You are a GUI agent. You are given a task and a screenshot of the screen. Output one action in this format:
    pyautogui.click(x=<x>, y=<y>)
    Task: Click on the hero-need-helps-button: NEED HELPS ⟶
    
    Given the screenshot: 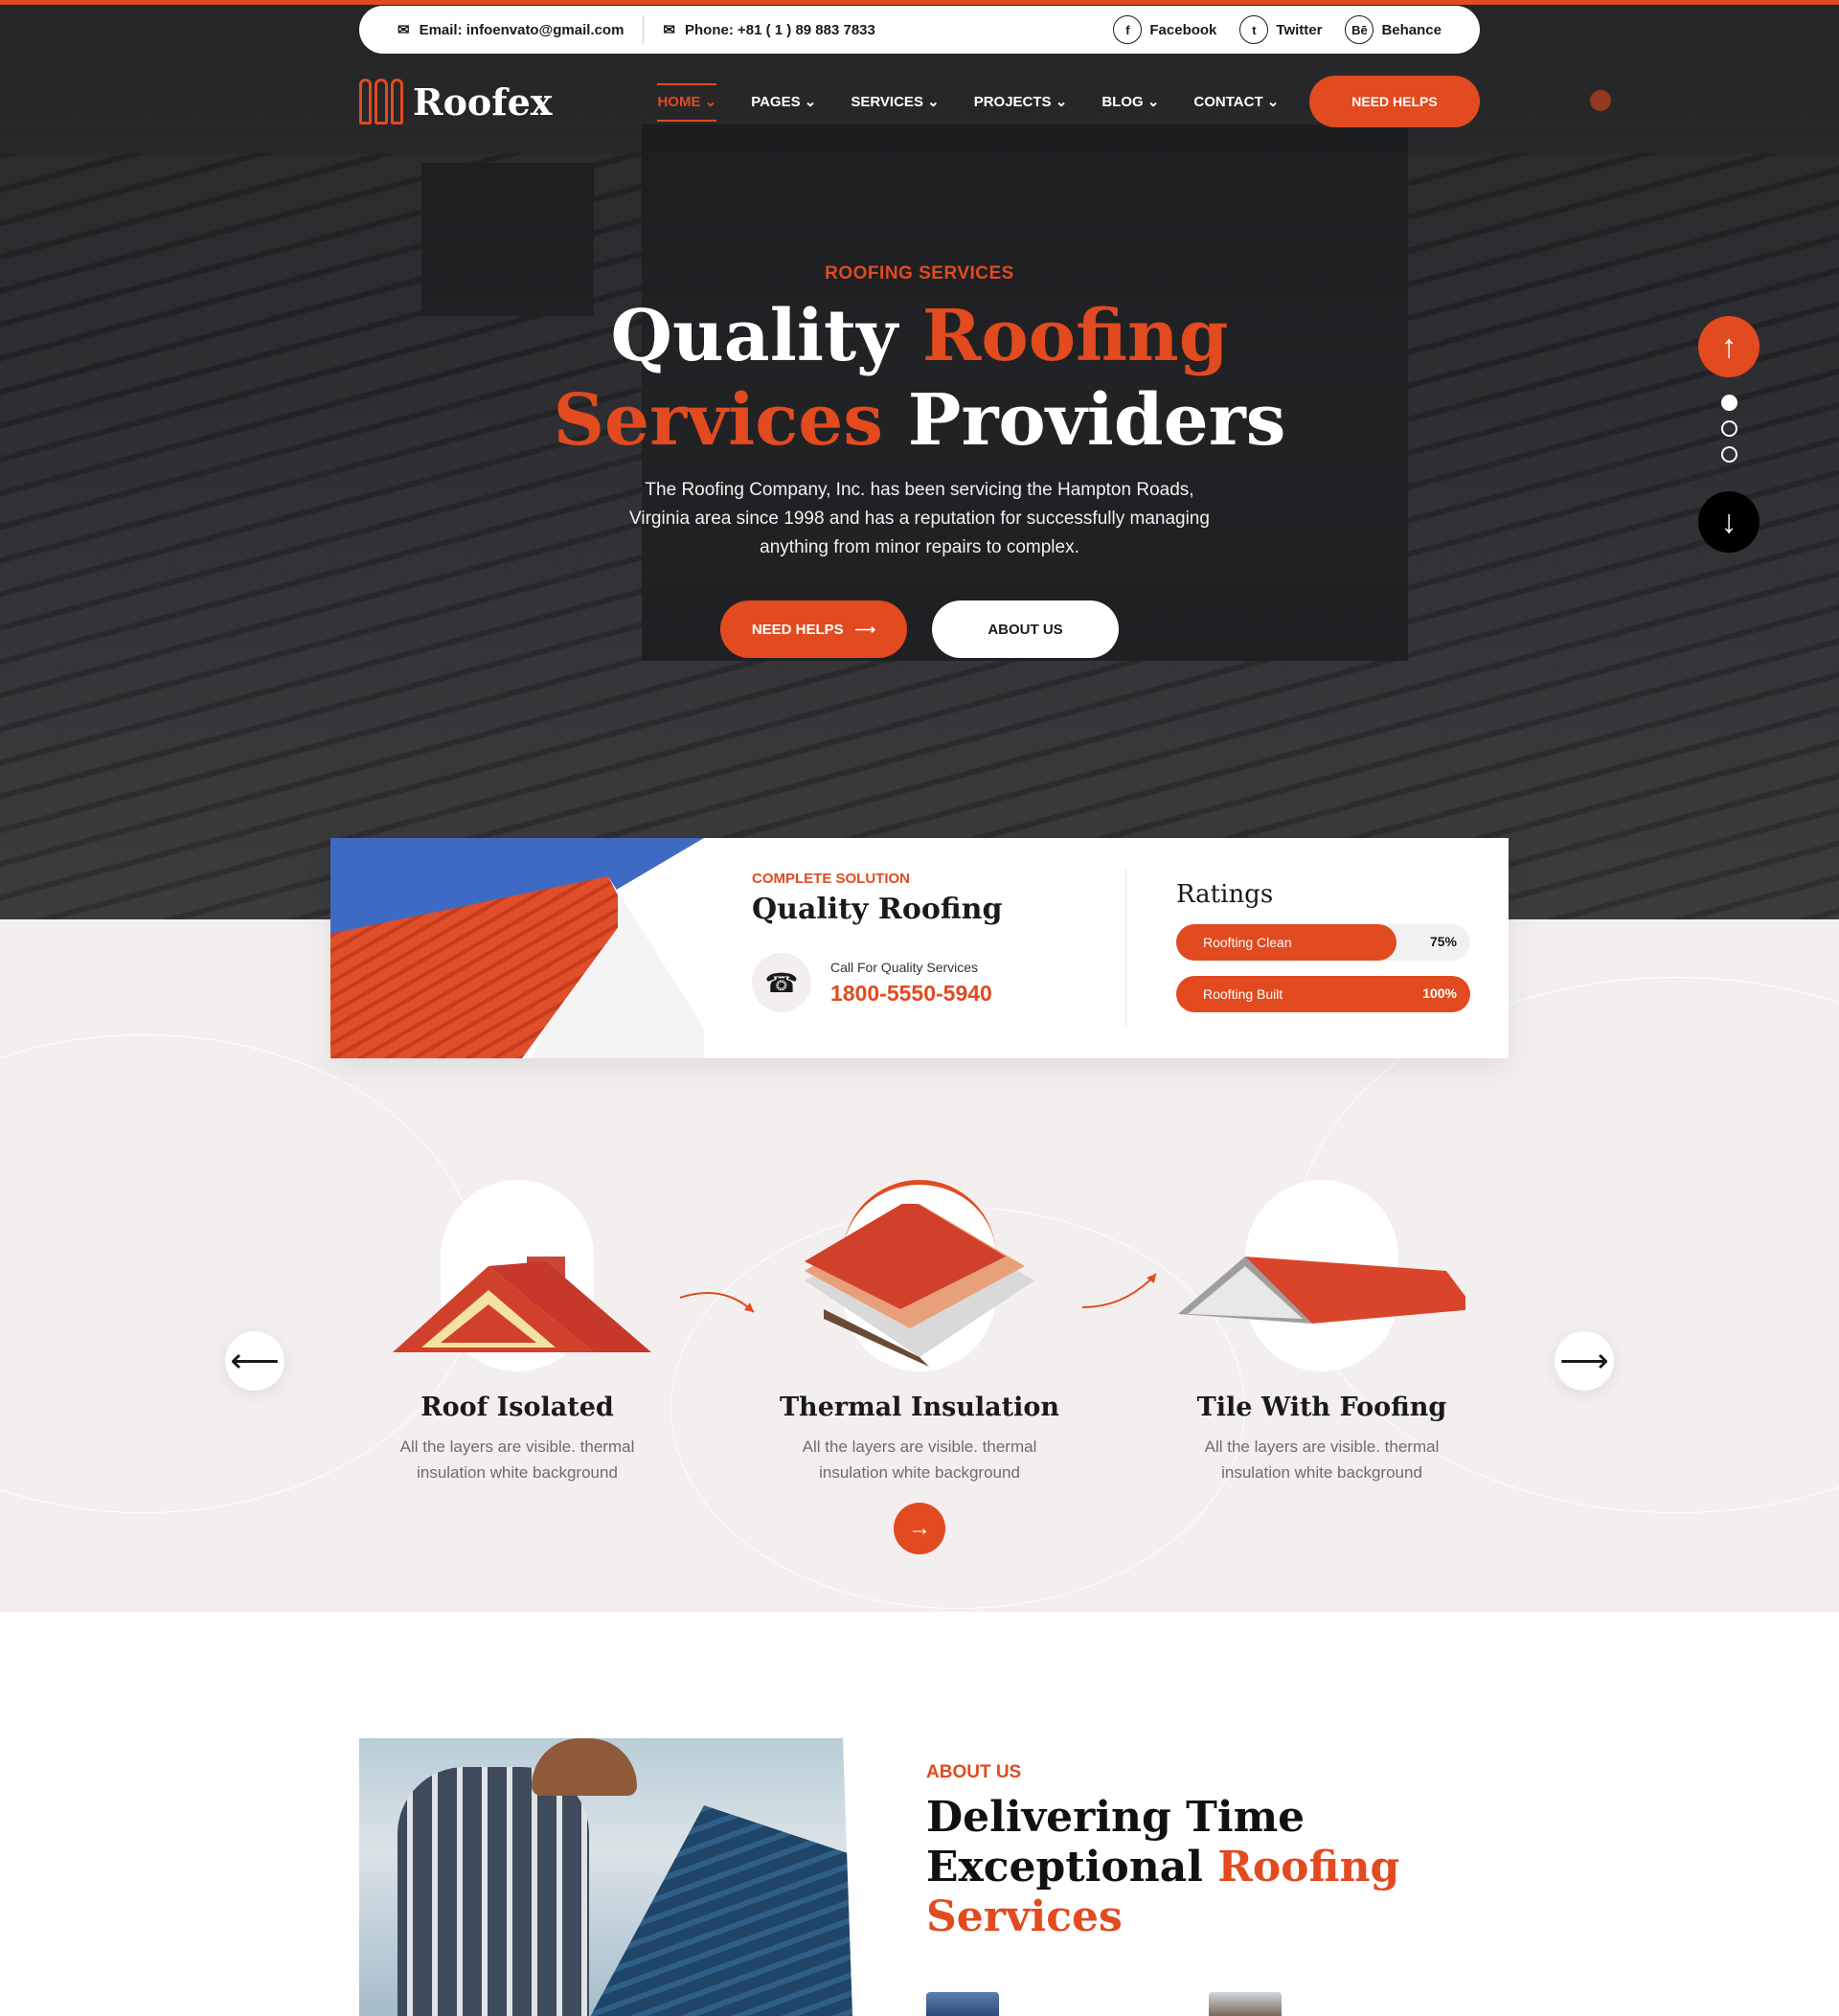 What is the action you would take?
    pyautogui.click(x=813, y=629)
    